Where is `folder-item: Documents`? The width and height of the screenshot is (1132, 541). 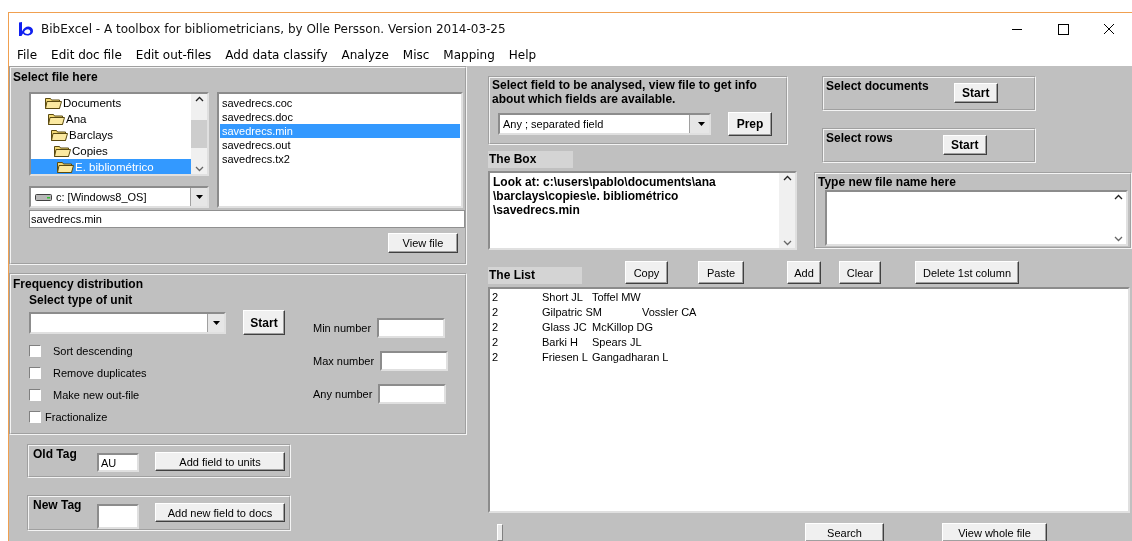
folder-item: Documents is located at coordinates (111, 103).